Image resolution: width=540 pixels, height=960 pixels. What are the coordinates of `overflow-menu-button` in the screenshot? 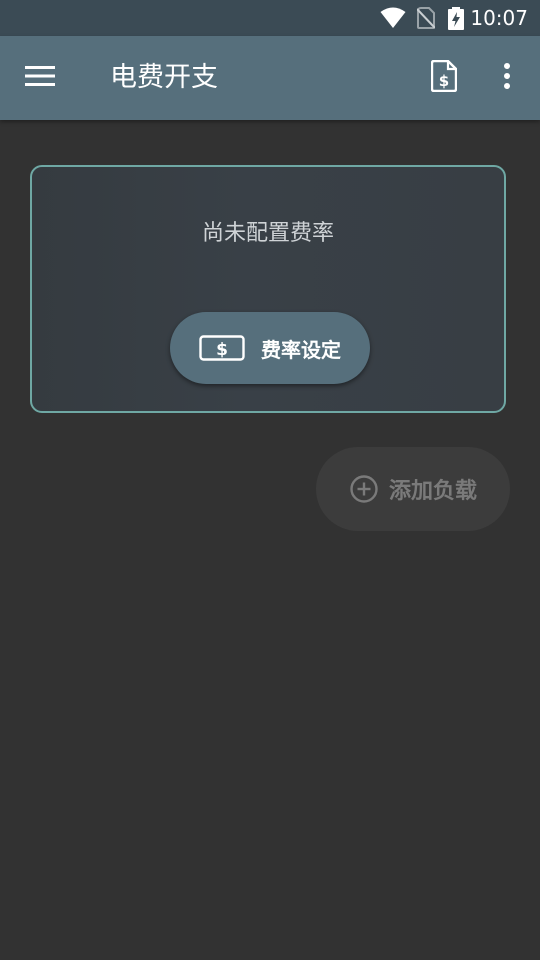 It's located at (507, 78).